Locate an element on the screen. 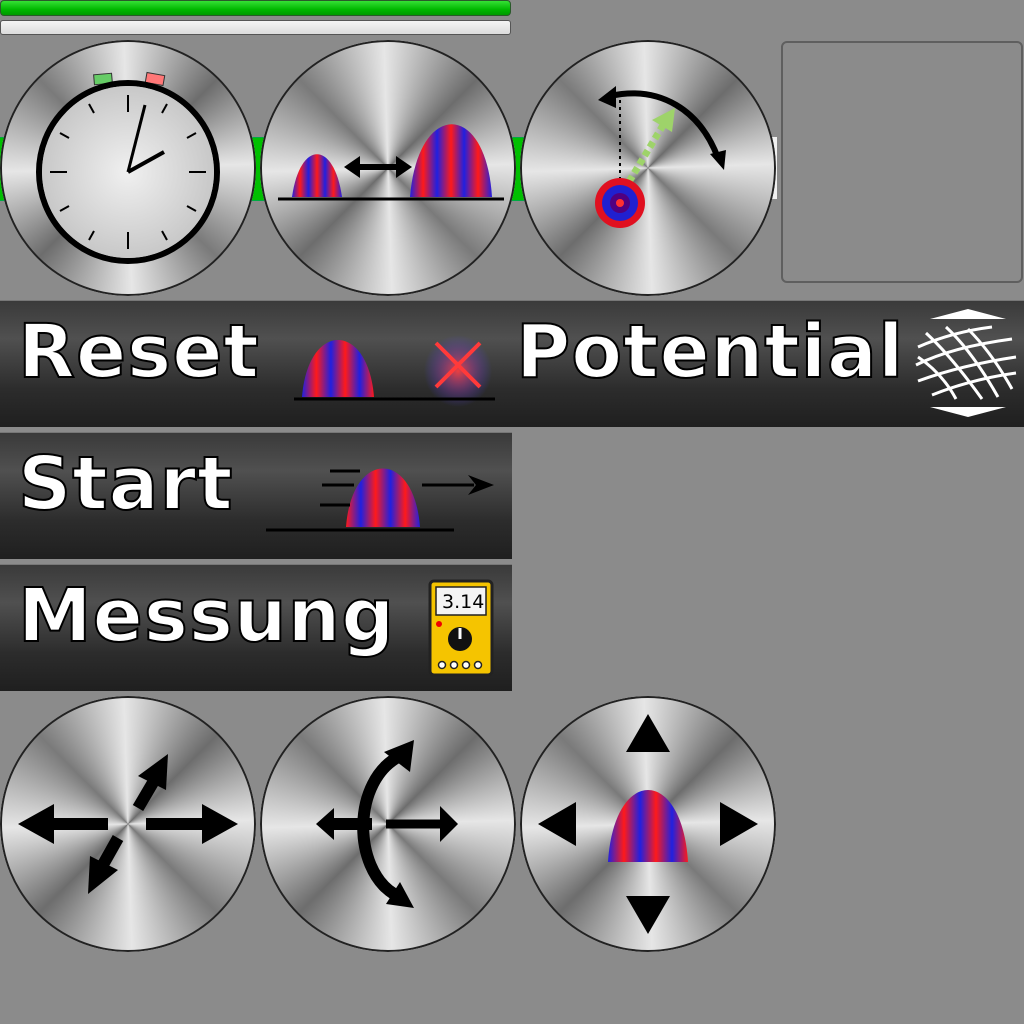  reset-wave-icon is located at coordinates (394, 371).